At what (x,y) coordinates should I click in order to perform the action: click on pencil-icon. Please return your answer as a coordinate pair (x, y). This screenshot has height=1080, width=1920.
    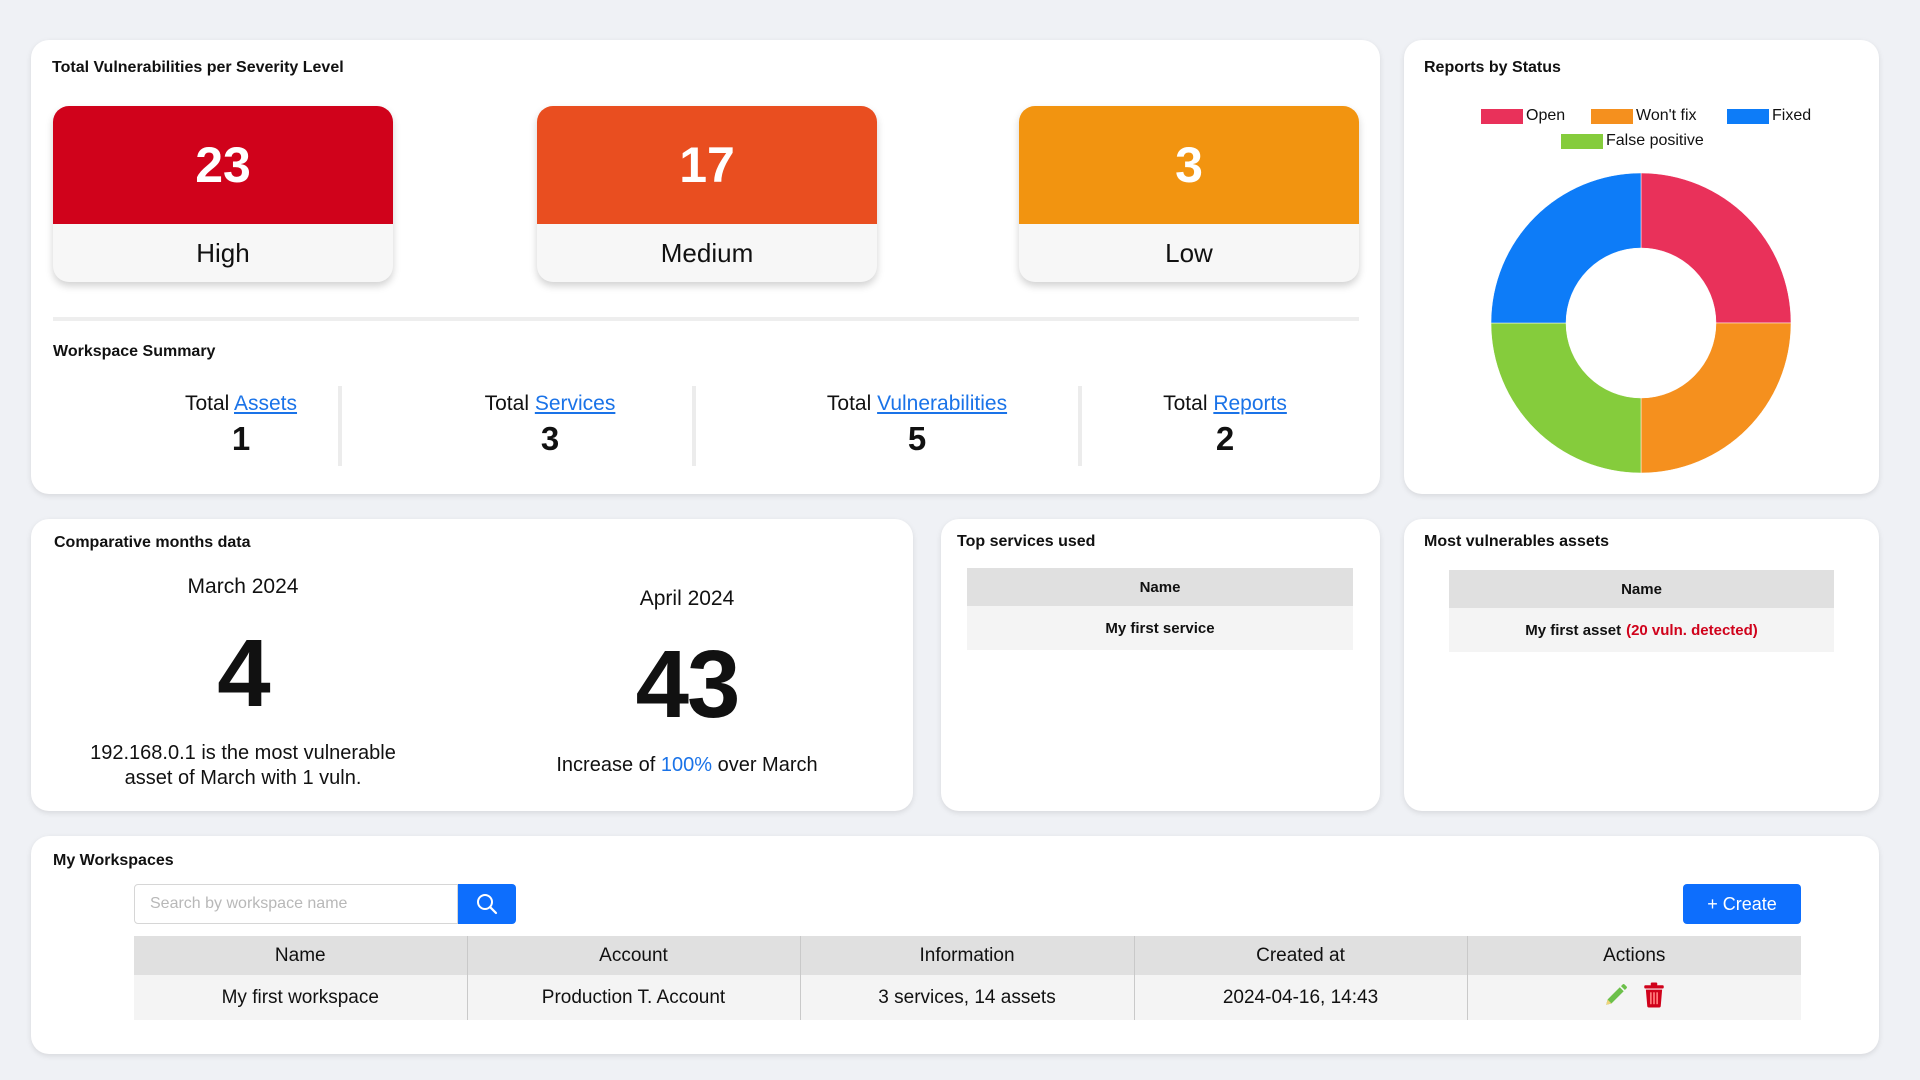
    Looking at the image, I should click on (1616, 995).